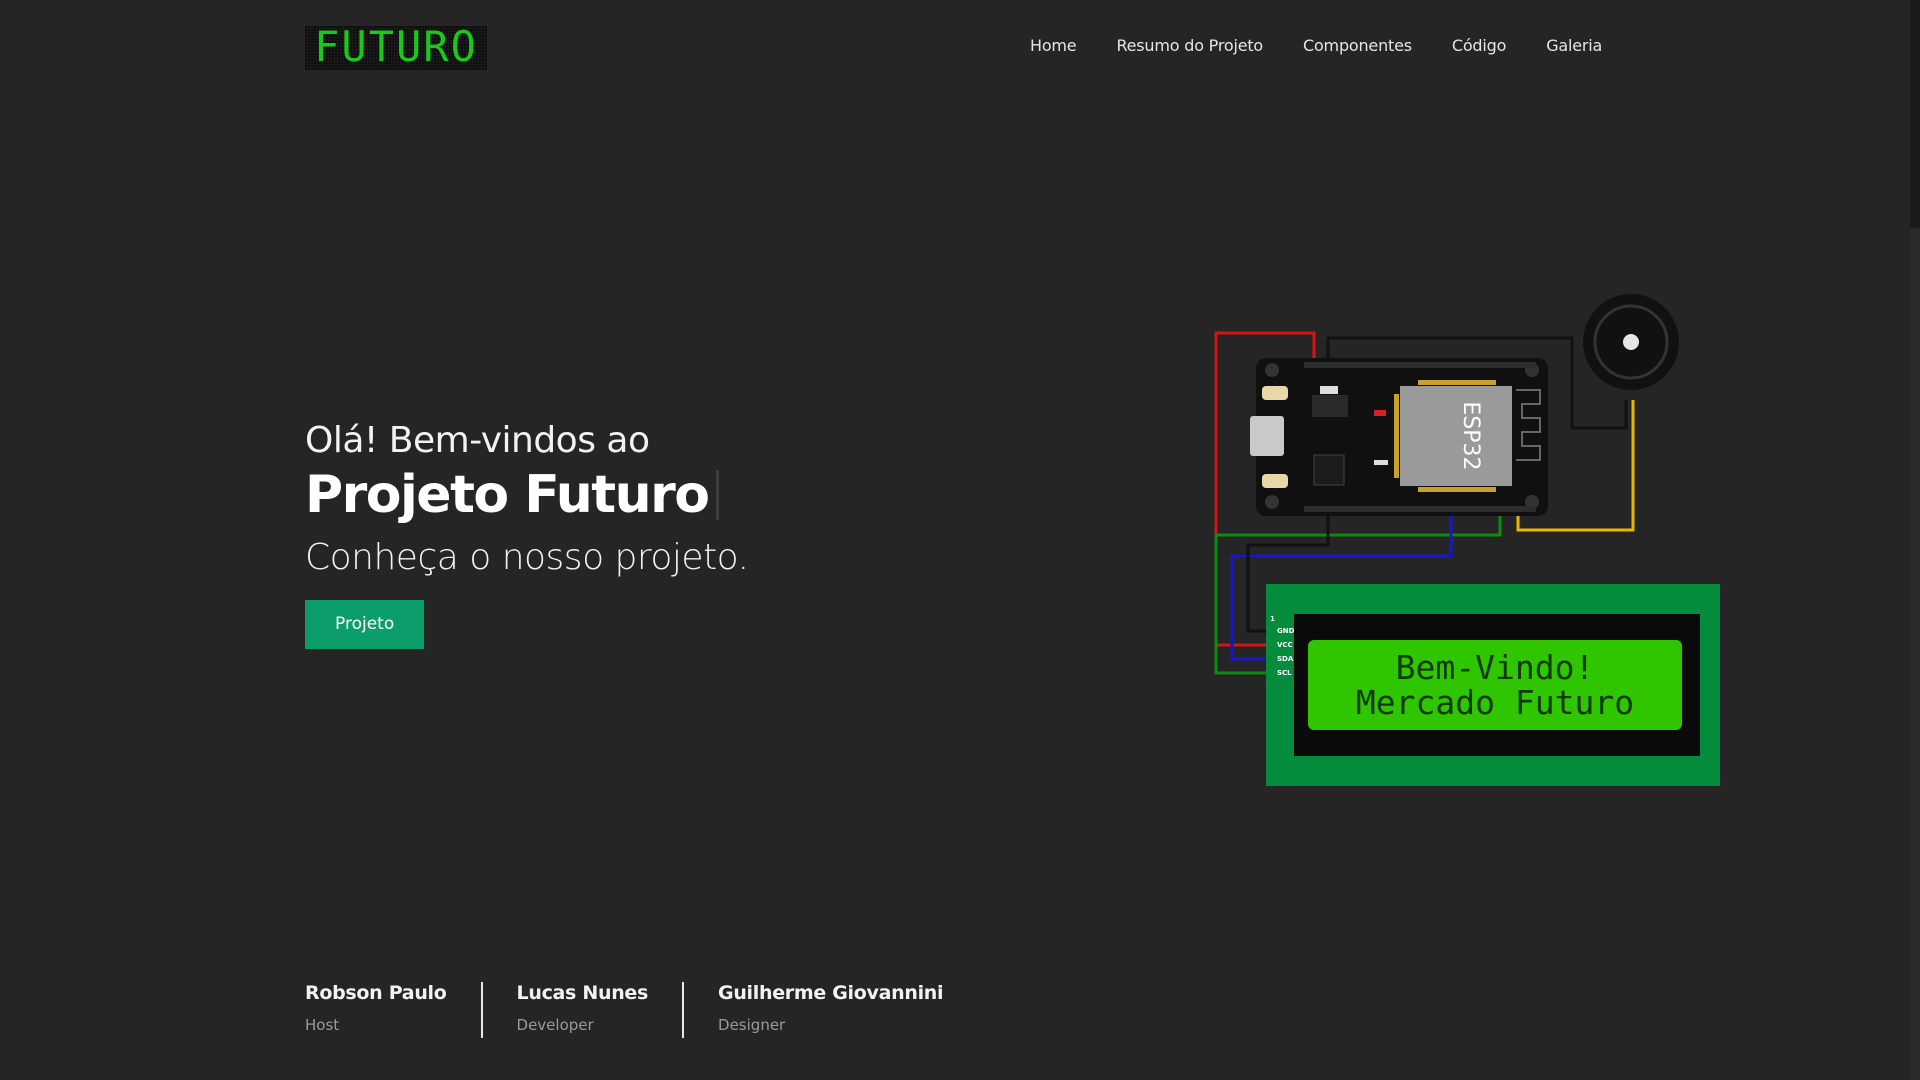 The width and height of the screenshot is (1920, 1080). Describe the element at coordinates (376, 993) in the screenshot. I see `member-name: Robson Paulo` at that location.